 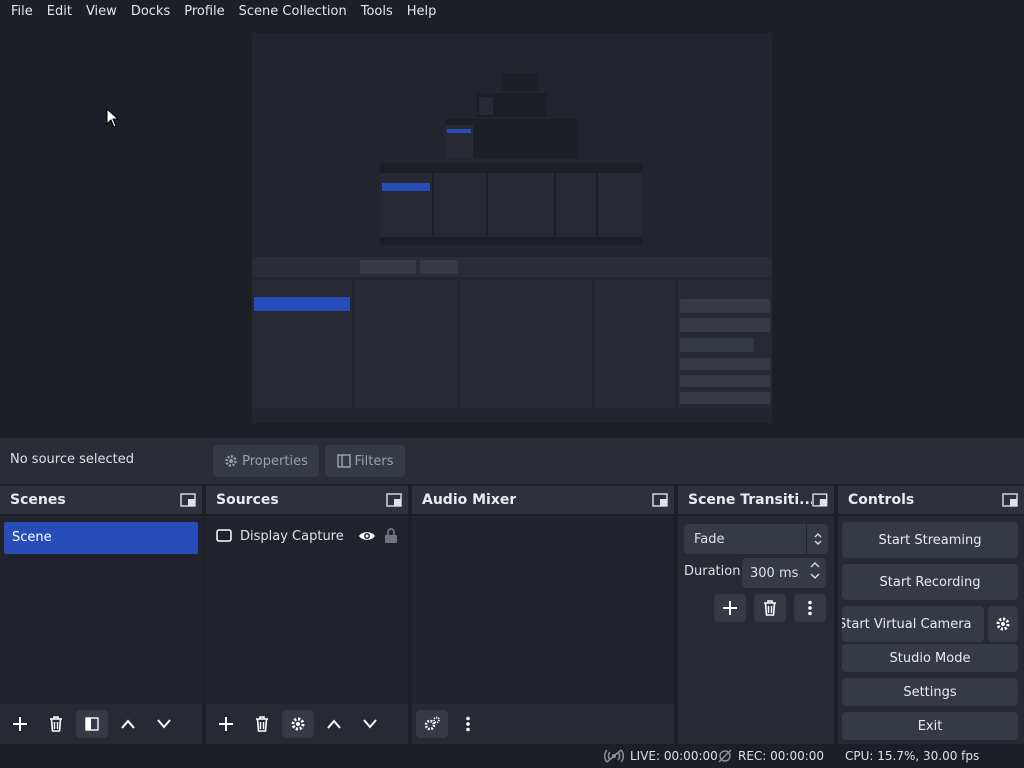 I want to click on settings-button: Settings, so click(x=930, y=692).